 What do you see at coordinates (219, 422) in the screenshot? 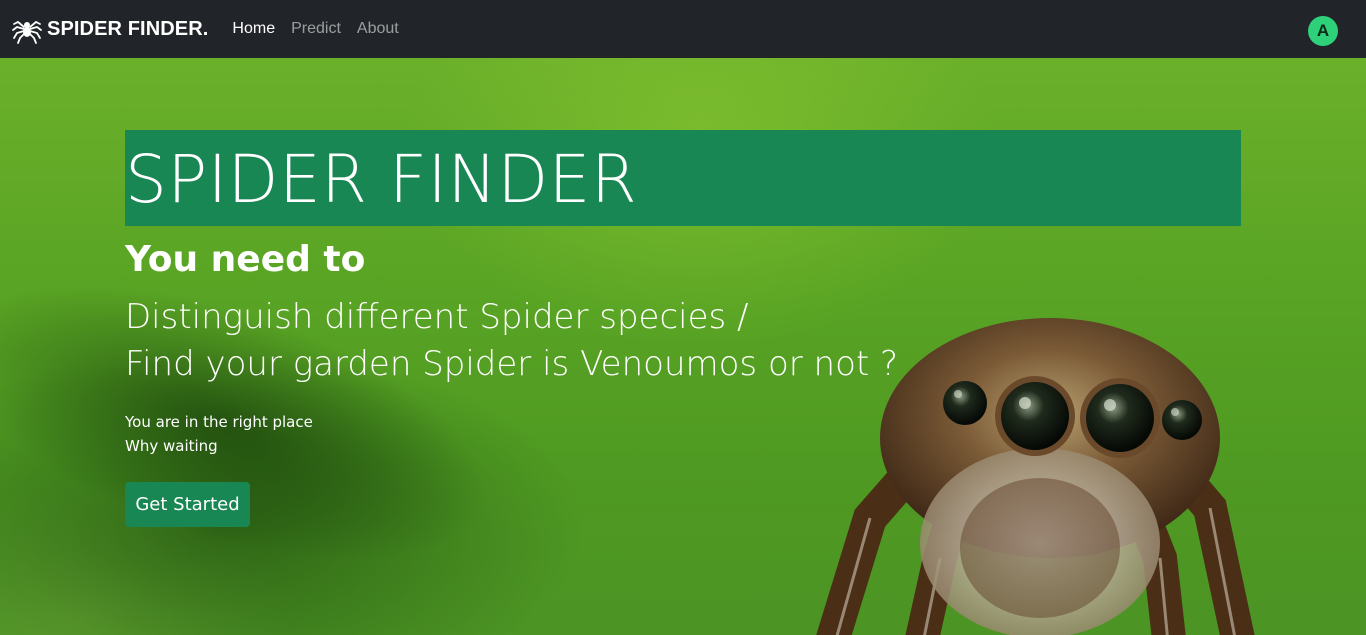
I see `text-line-1: You are in the right place` at bounding box center [219, 422].